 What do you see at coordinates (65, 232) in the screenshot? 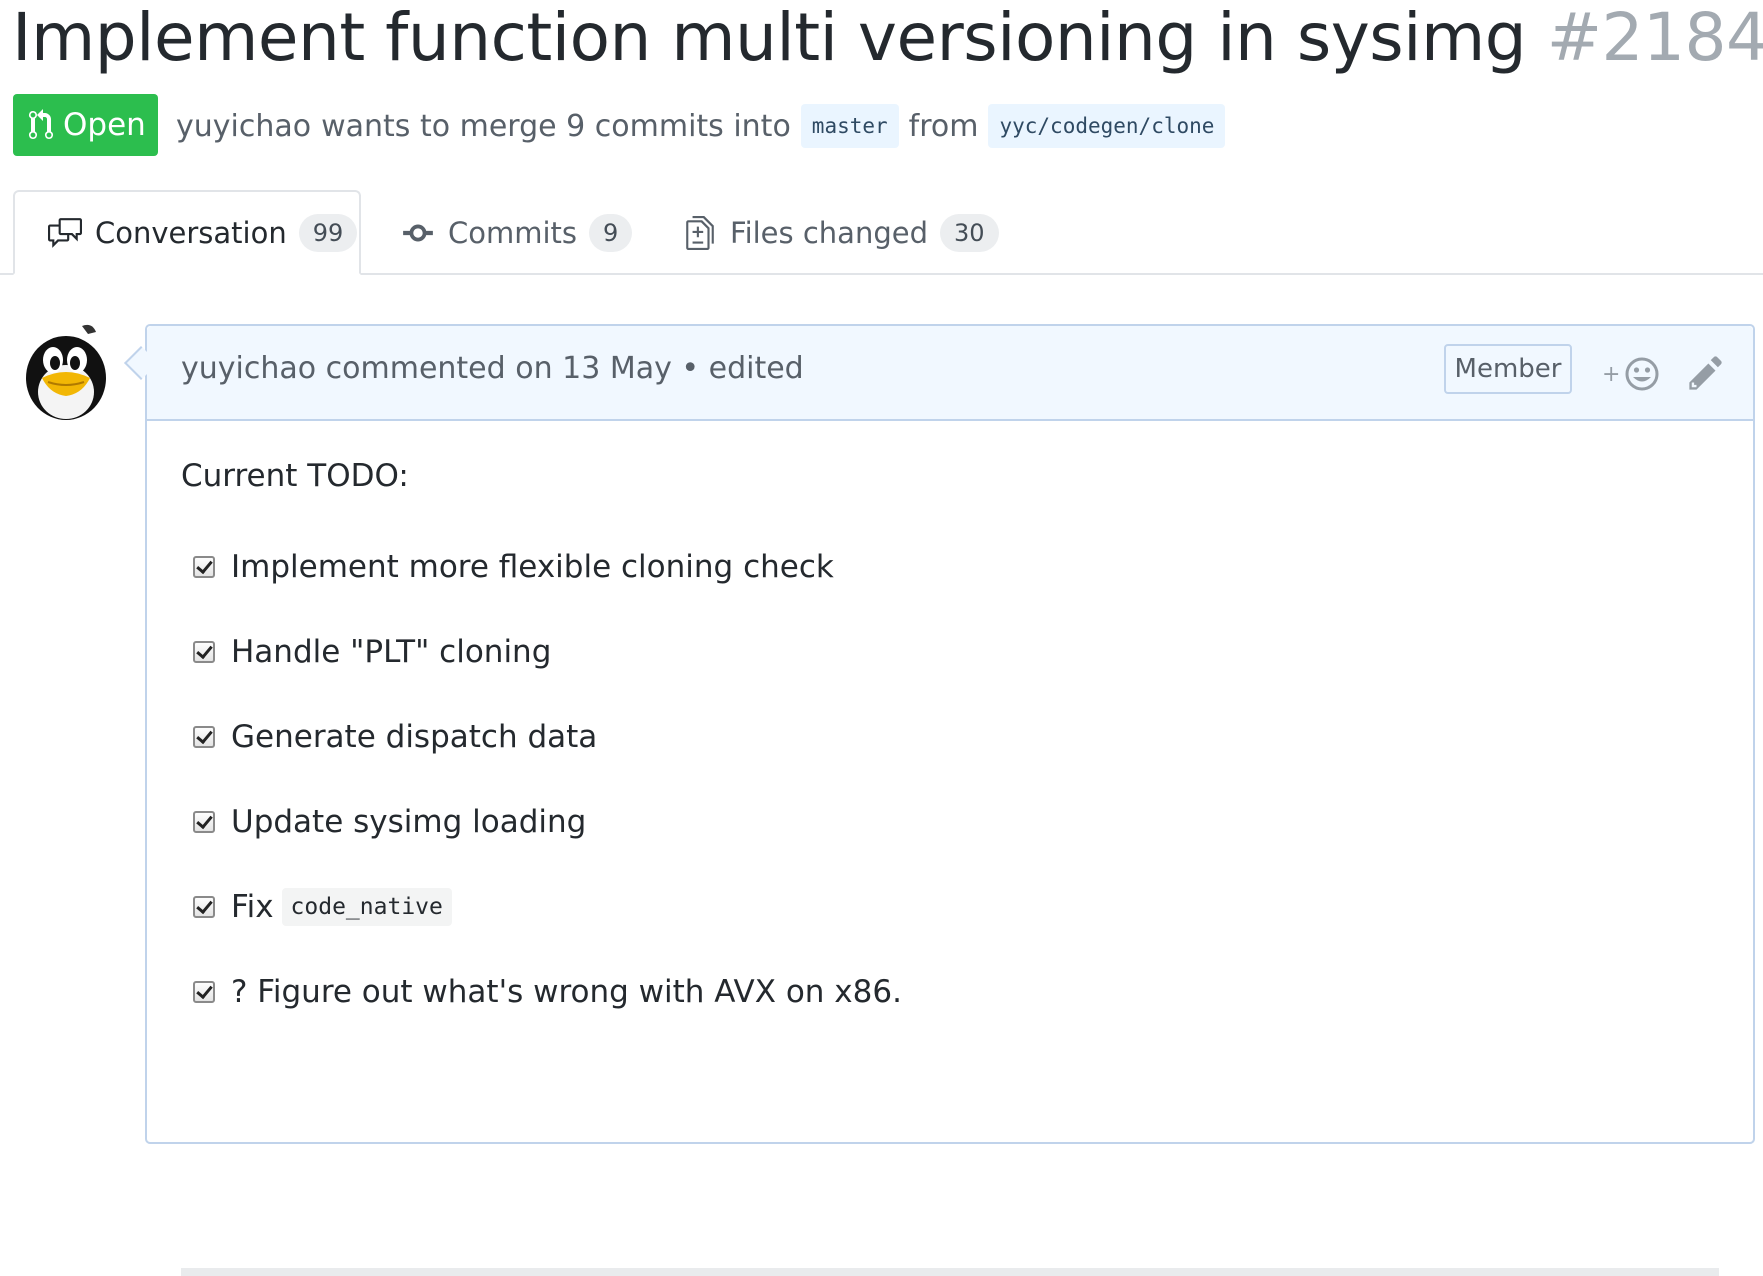
I see `comment-discussion-icon` at bounding box center [65, 232].